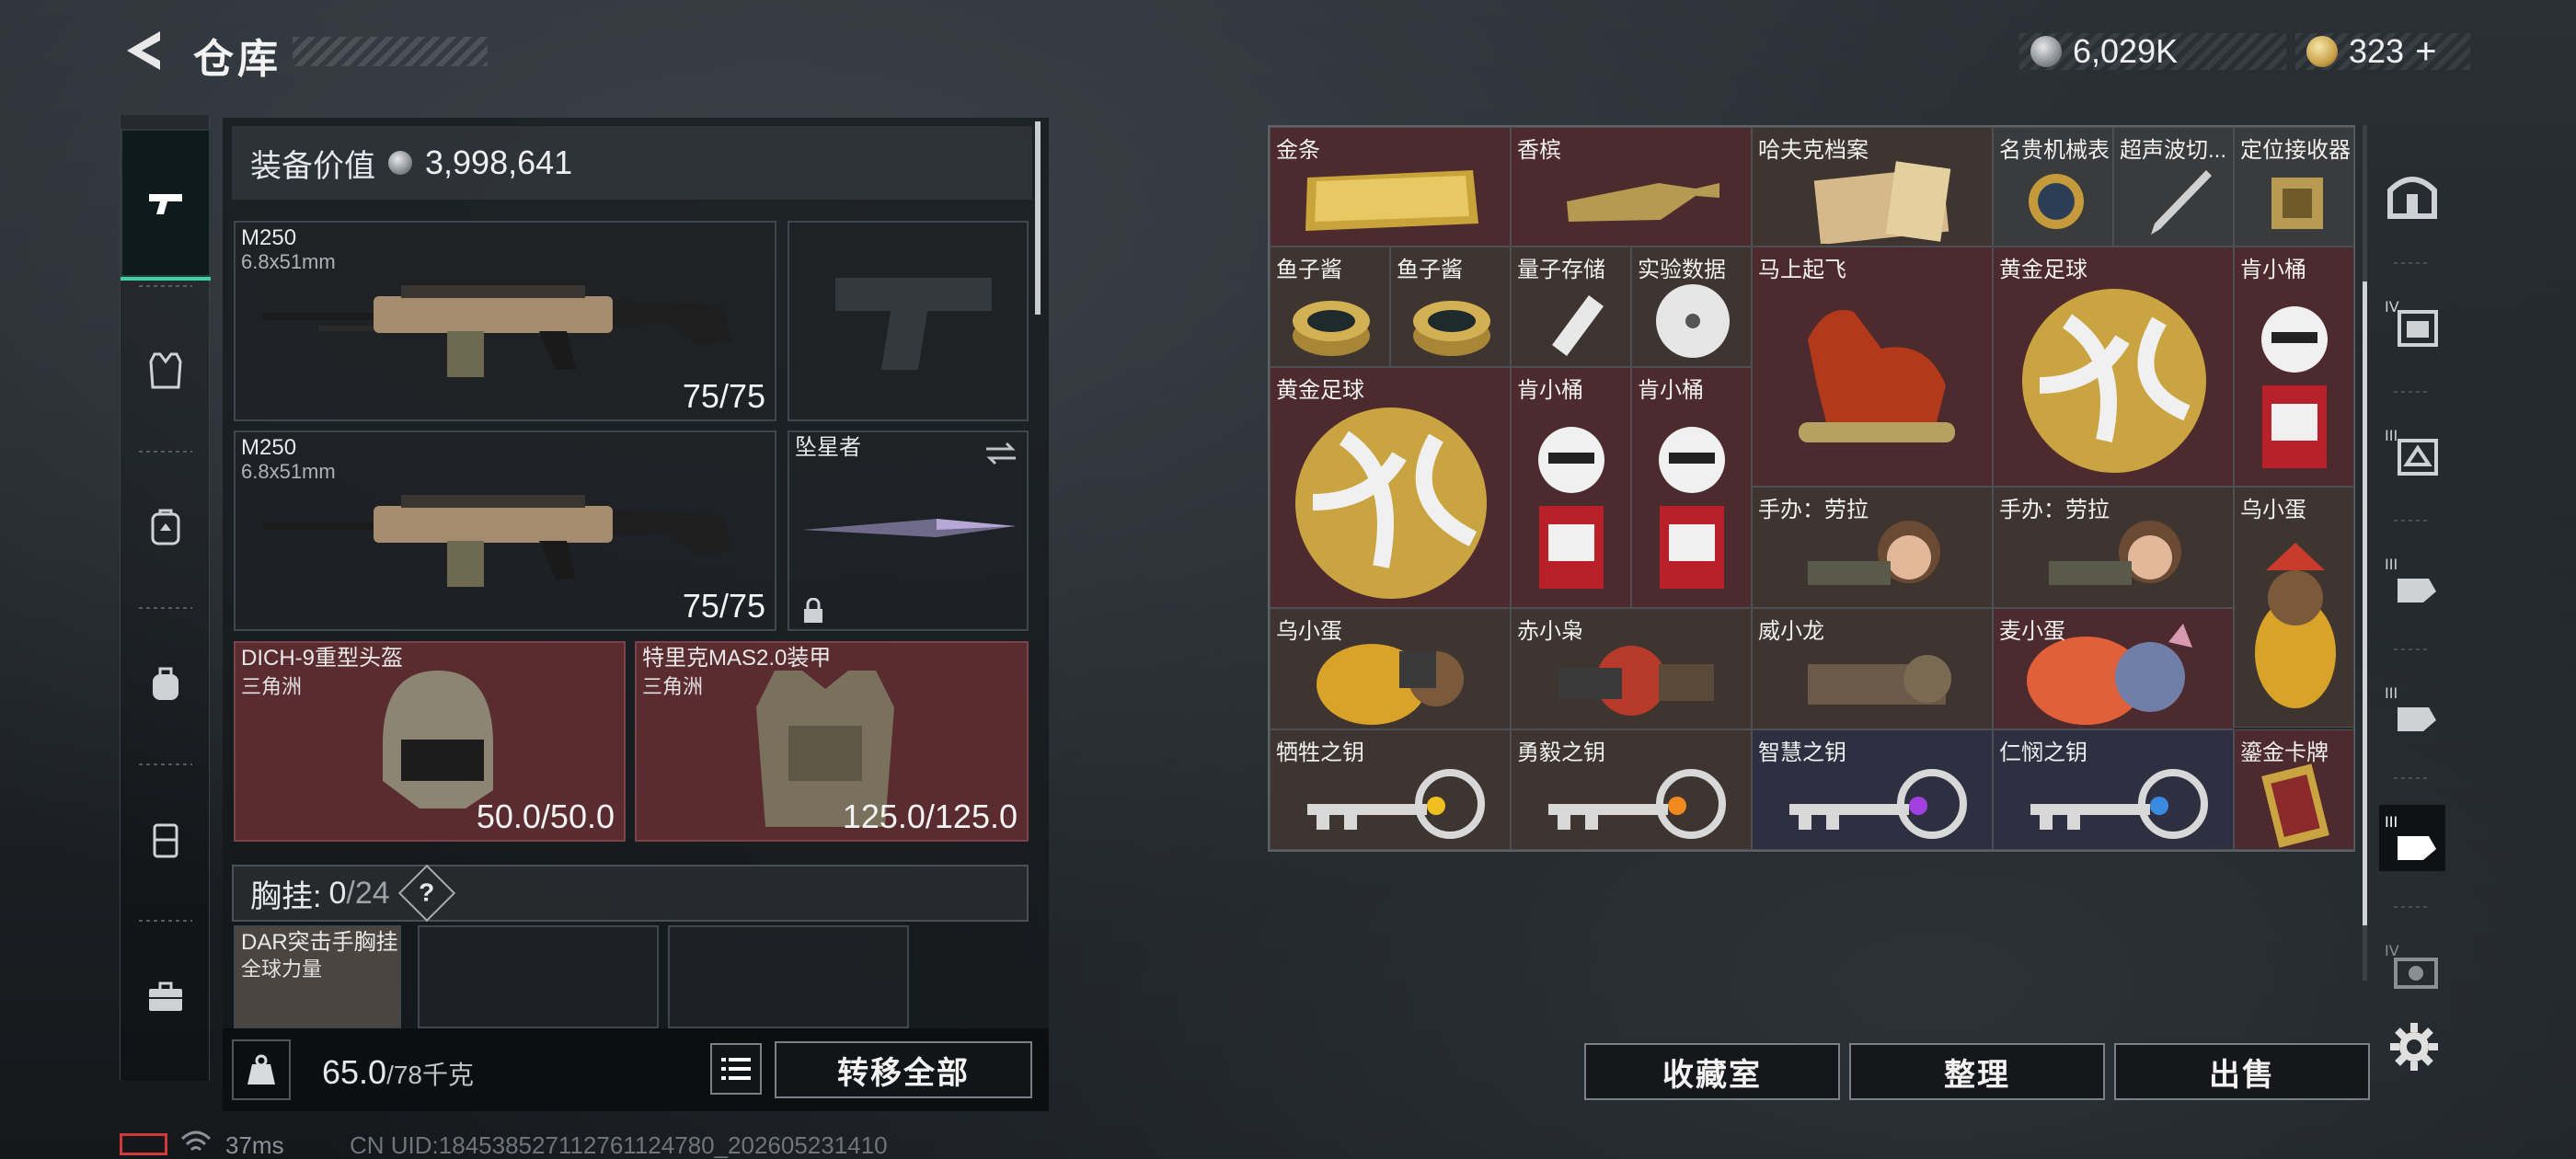  I want to click on tab-level-iii-storage: III, so click(2412, 452).